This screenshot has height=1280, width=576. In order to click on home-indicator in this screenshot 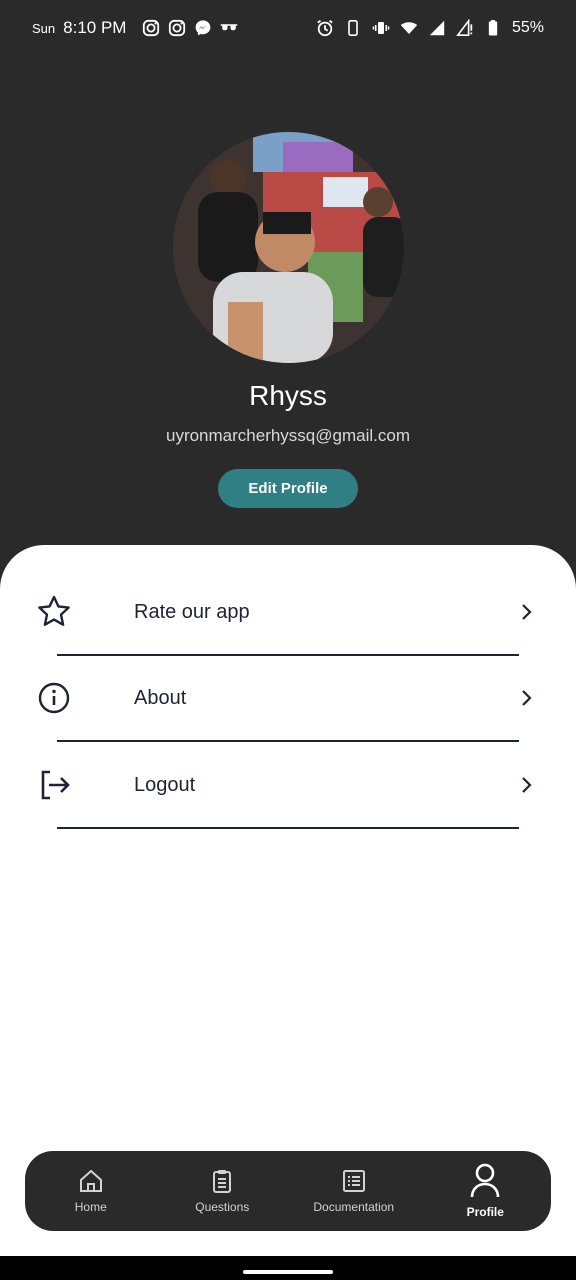, I will do `click(288, 1272)`.